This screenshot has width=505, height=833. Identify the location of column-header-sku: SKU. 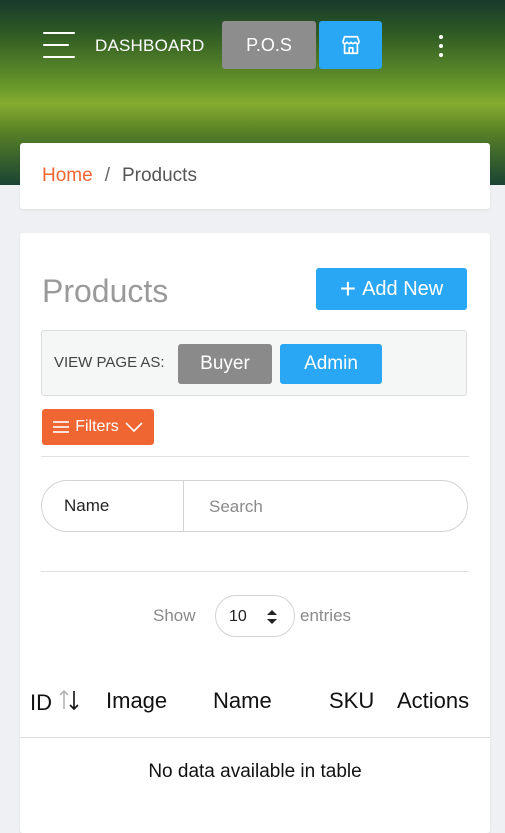
(351, 701).